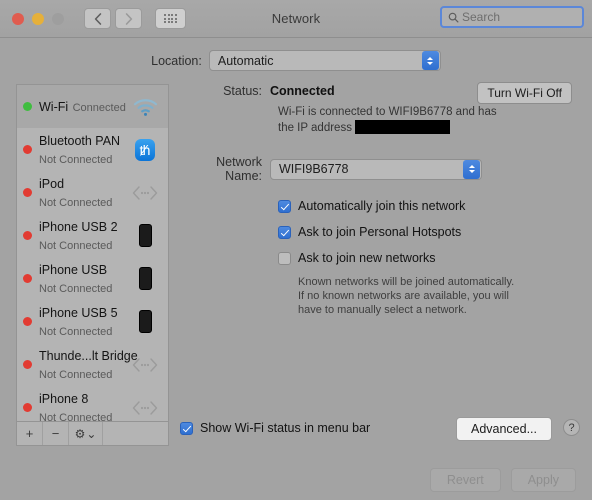 This screenshot has height=500, width=592. Describe the element at coordinates (302, 91) in the screenshot. I see `status-value: Connected` at that location.